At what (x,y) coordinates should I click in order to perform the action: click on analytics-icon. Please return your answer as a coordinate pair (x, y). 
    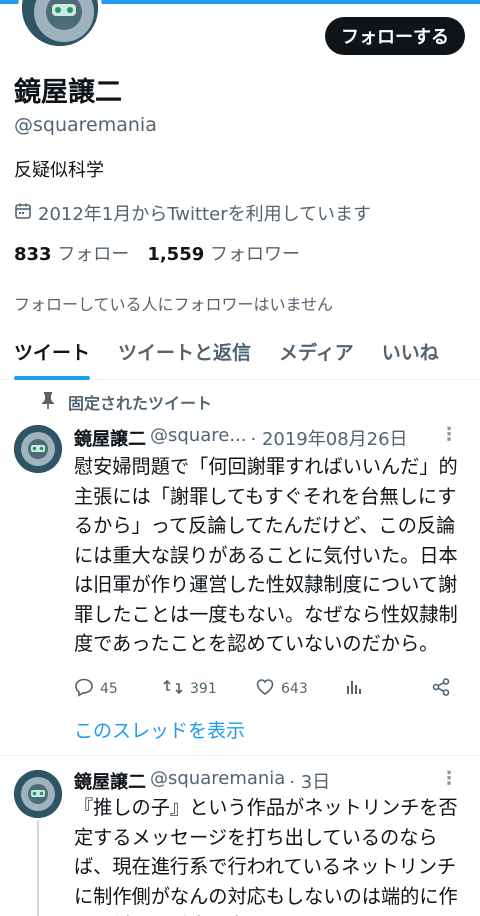
    Looking at the image, I should click on (354, 689).